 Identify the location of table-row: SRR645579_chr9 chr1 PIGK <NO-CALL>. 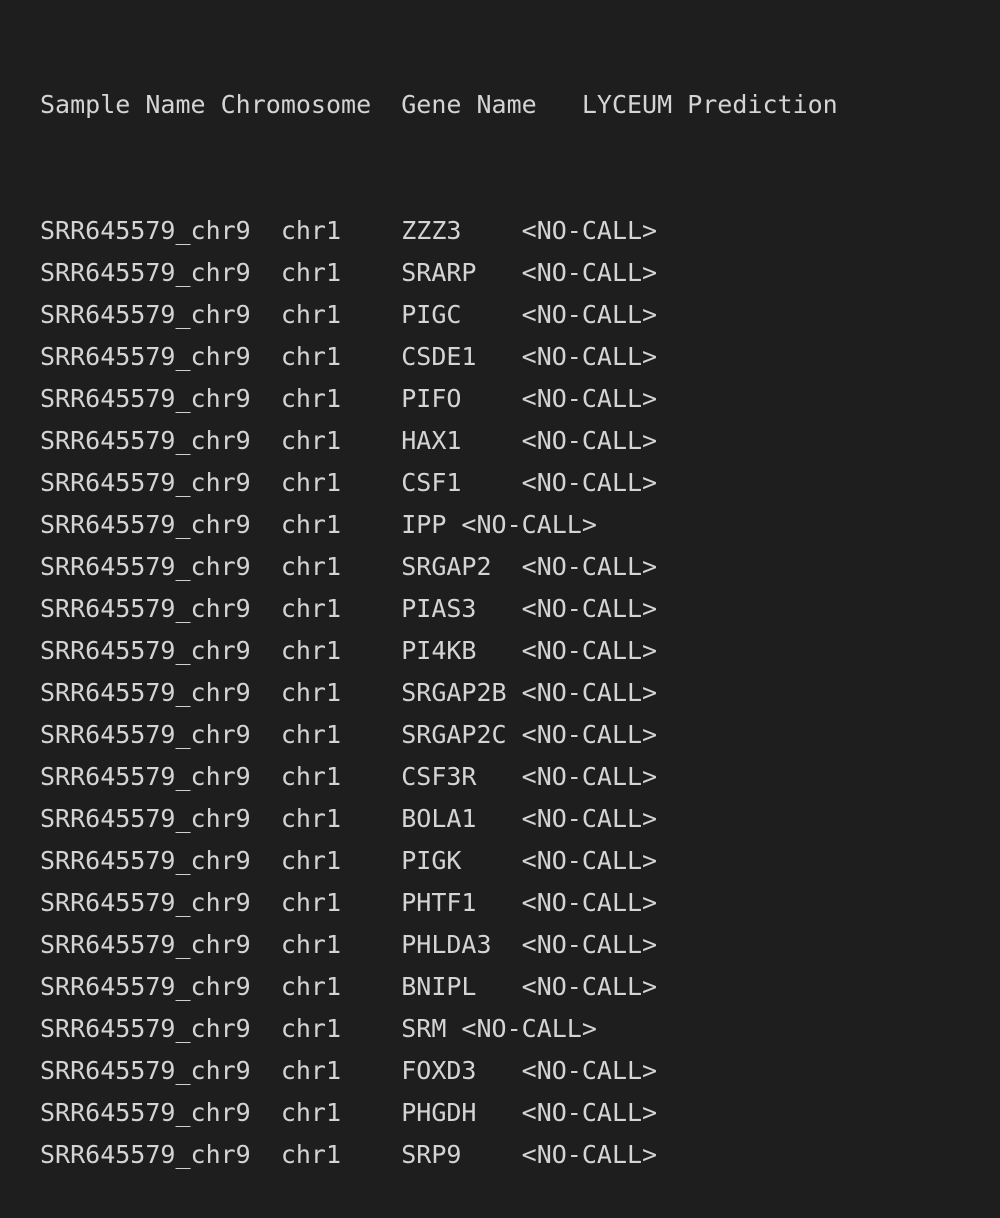
(349, 860).